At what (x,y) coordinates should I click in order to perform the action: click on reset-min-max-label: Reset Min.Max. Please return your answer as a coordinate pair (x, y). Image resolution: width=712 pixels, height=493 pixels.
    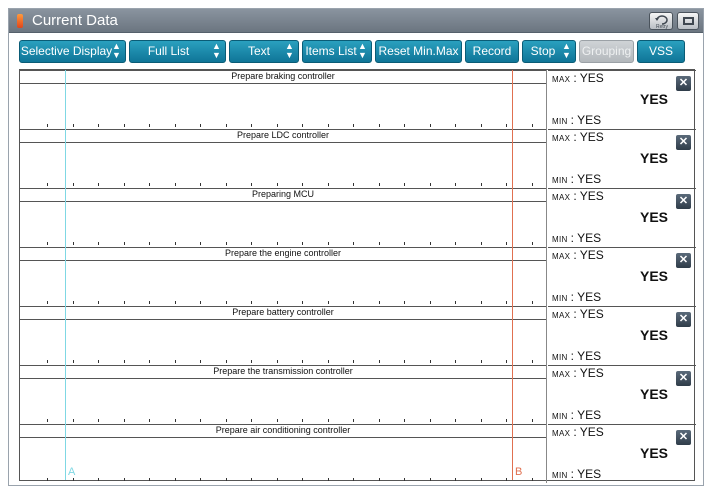
    Looking at the image, I should click on (418, 51).